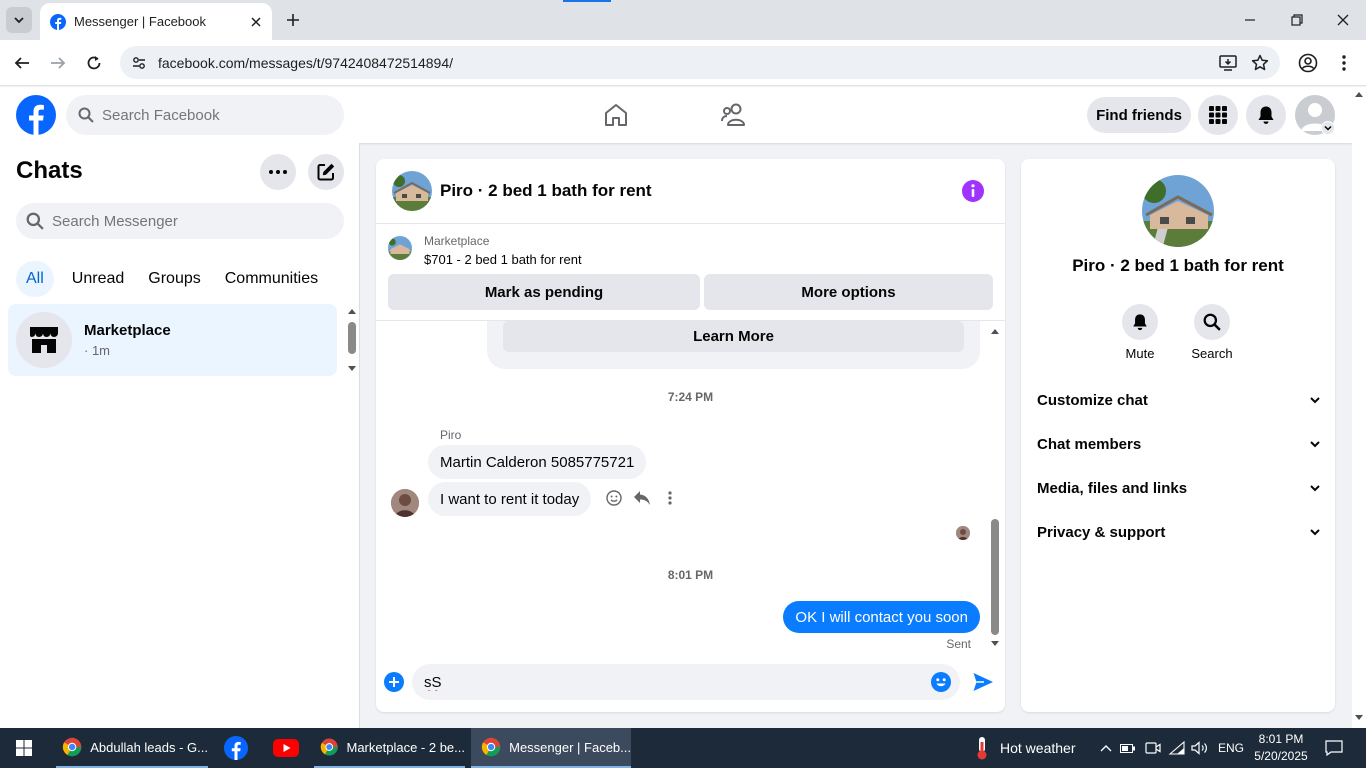 The width and height of the screenshot is (1366, 768). Describe the element at coordinates (677, 682) in the screenshot. I see `message-input` at that location.